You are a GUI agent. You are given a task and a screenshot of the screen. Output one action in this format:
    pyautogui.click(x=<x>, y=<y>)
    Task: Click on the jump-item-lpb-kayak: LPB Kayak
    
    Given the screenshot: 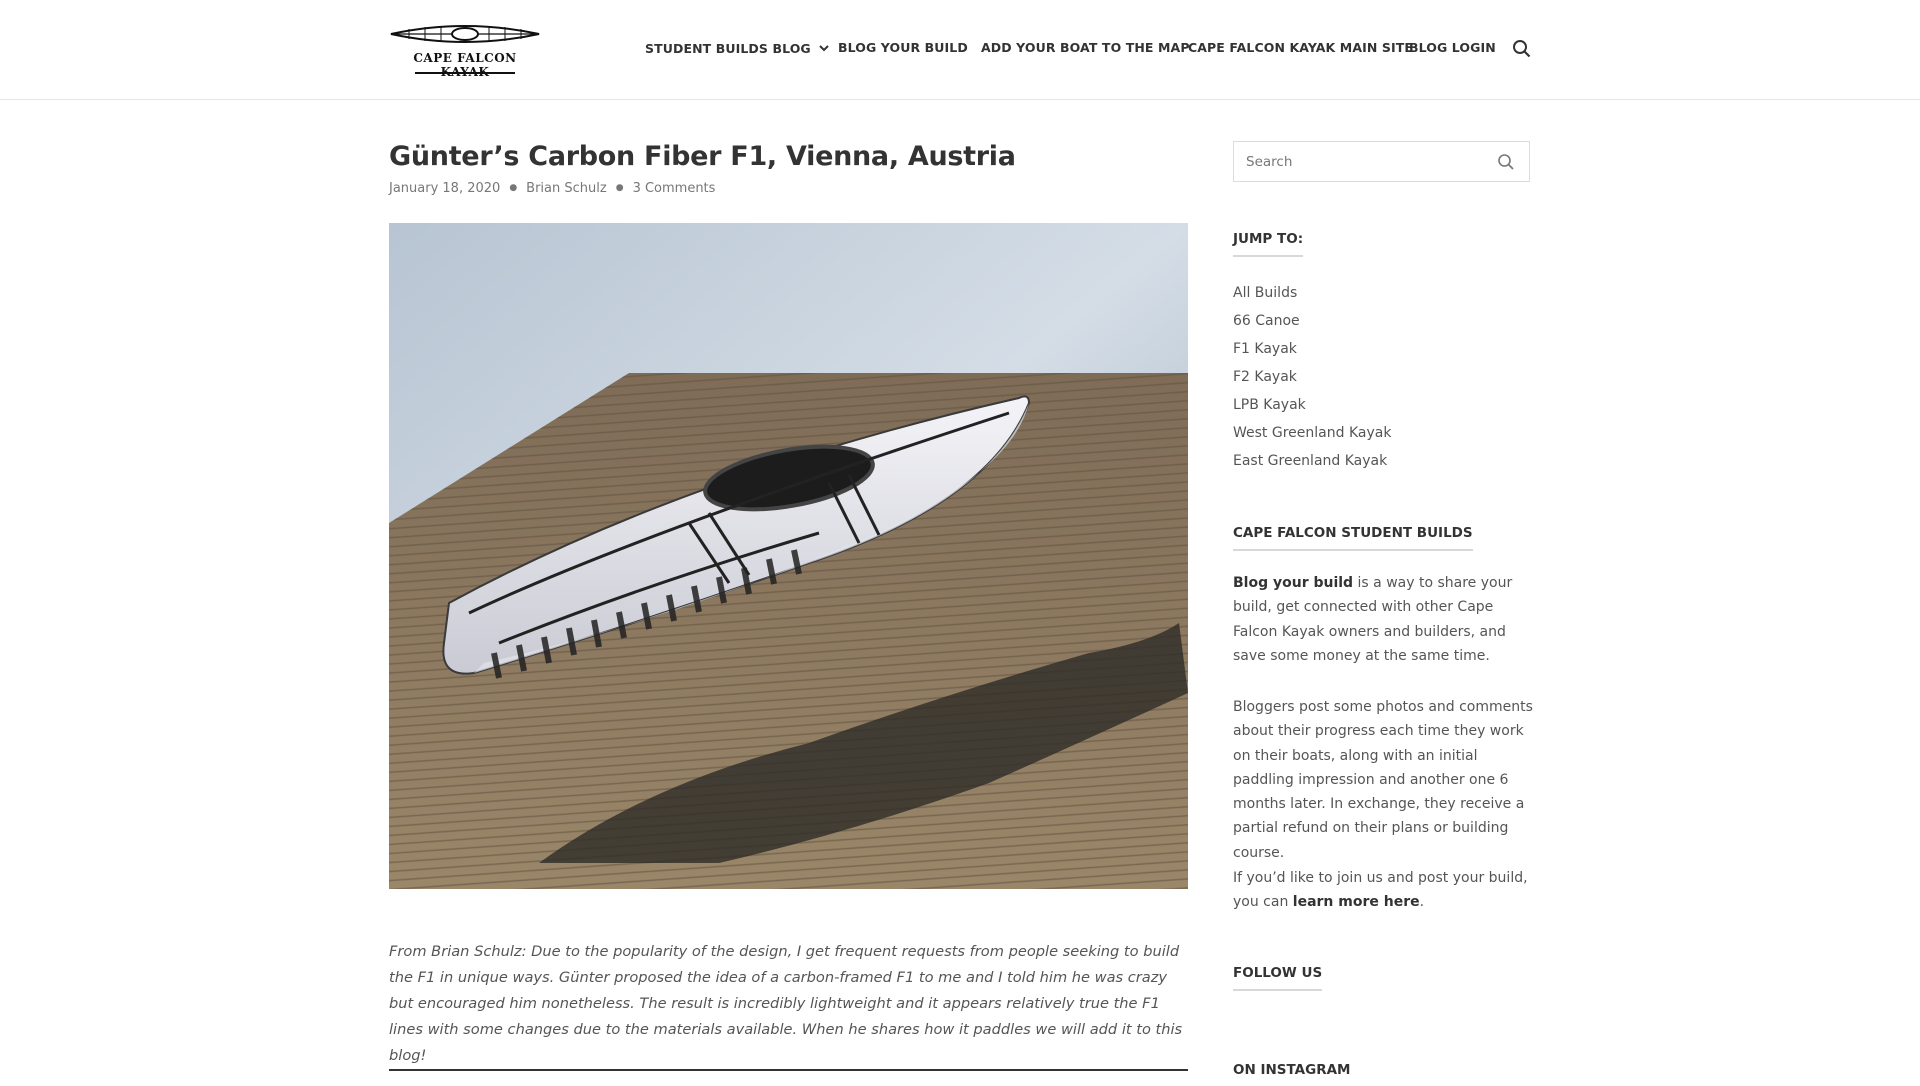 What is the action you would take?
    pyautogui.click(x=1312, y=409)
    